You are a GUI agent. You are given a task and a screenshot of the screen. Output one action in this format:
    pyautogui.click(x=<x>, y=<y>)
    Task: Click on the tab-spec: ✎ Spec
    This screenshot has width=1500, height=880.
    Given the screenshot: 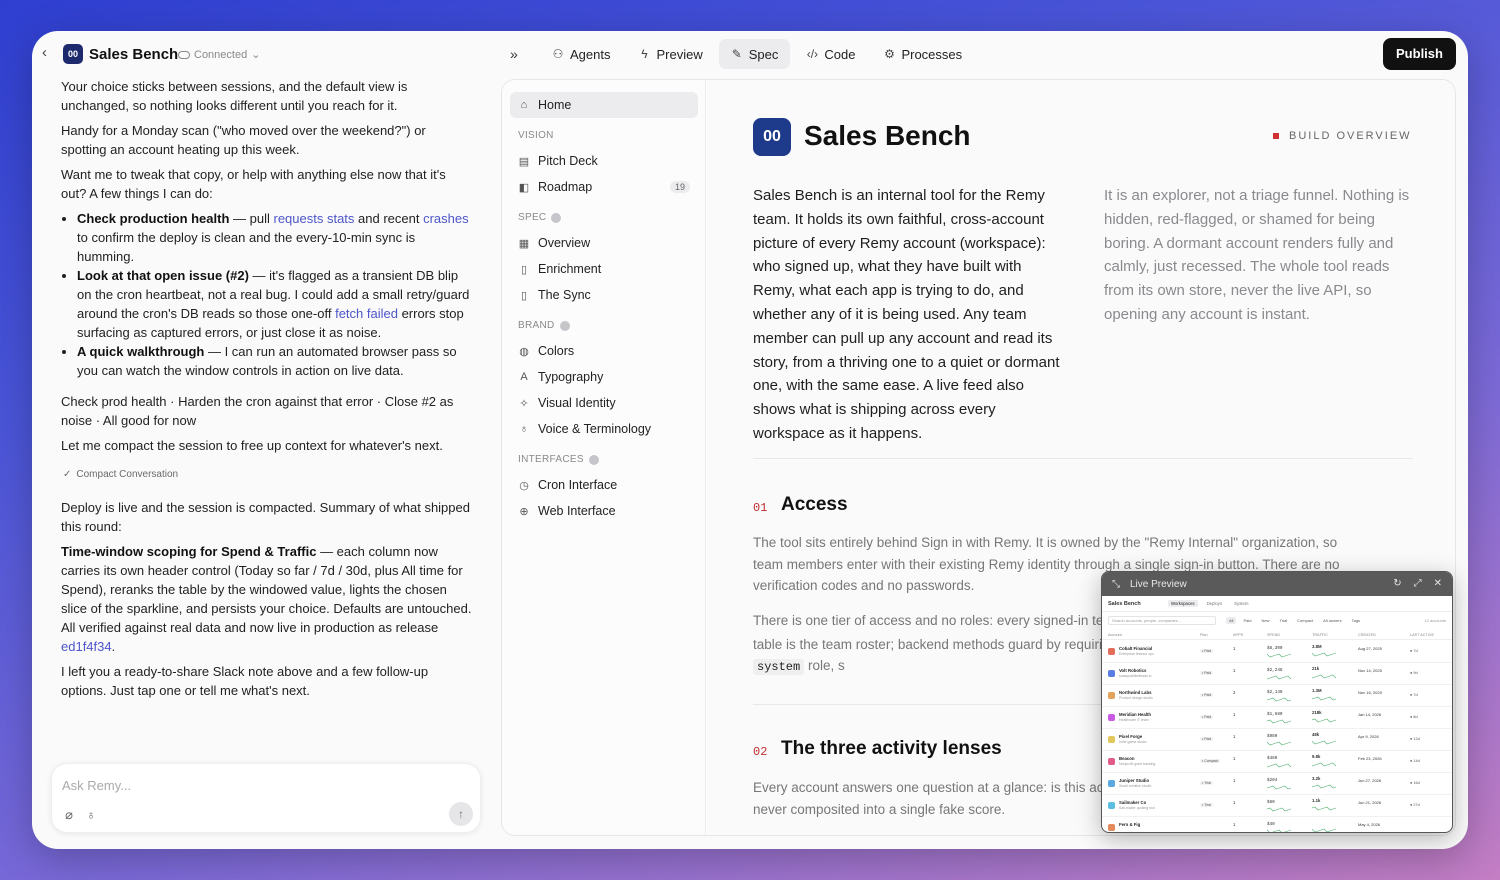 What is the action you would take?
    pyautogui.click(x=754, y=54)
    